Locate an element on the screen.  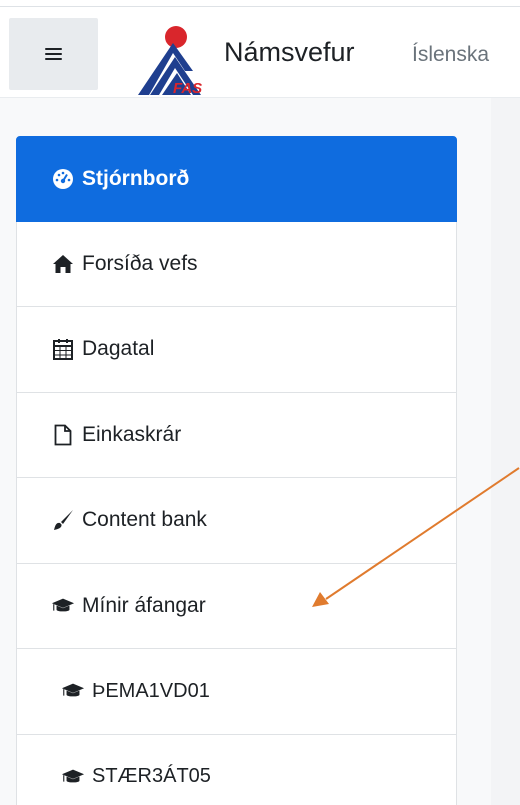
nav-item-label: STÆR3ÁT05 is located at coordinates (151, 776).